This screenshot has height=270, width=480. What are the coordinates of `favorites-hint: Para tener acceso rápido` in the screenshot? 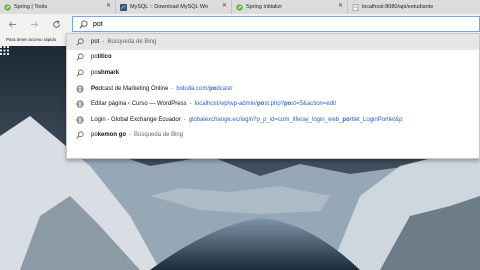 It's located at (31, 39).